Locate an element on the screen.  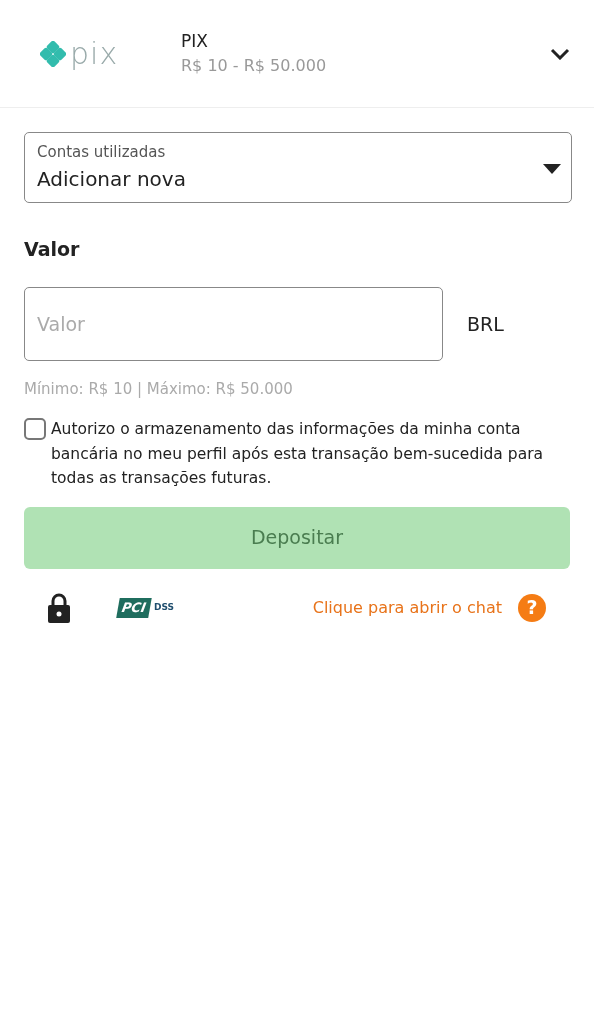
consent-checkbox is located at coordinates (35, 429).